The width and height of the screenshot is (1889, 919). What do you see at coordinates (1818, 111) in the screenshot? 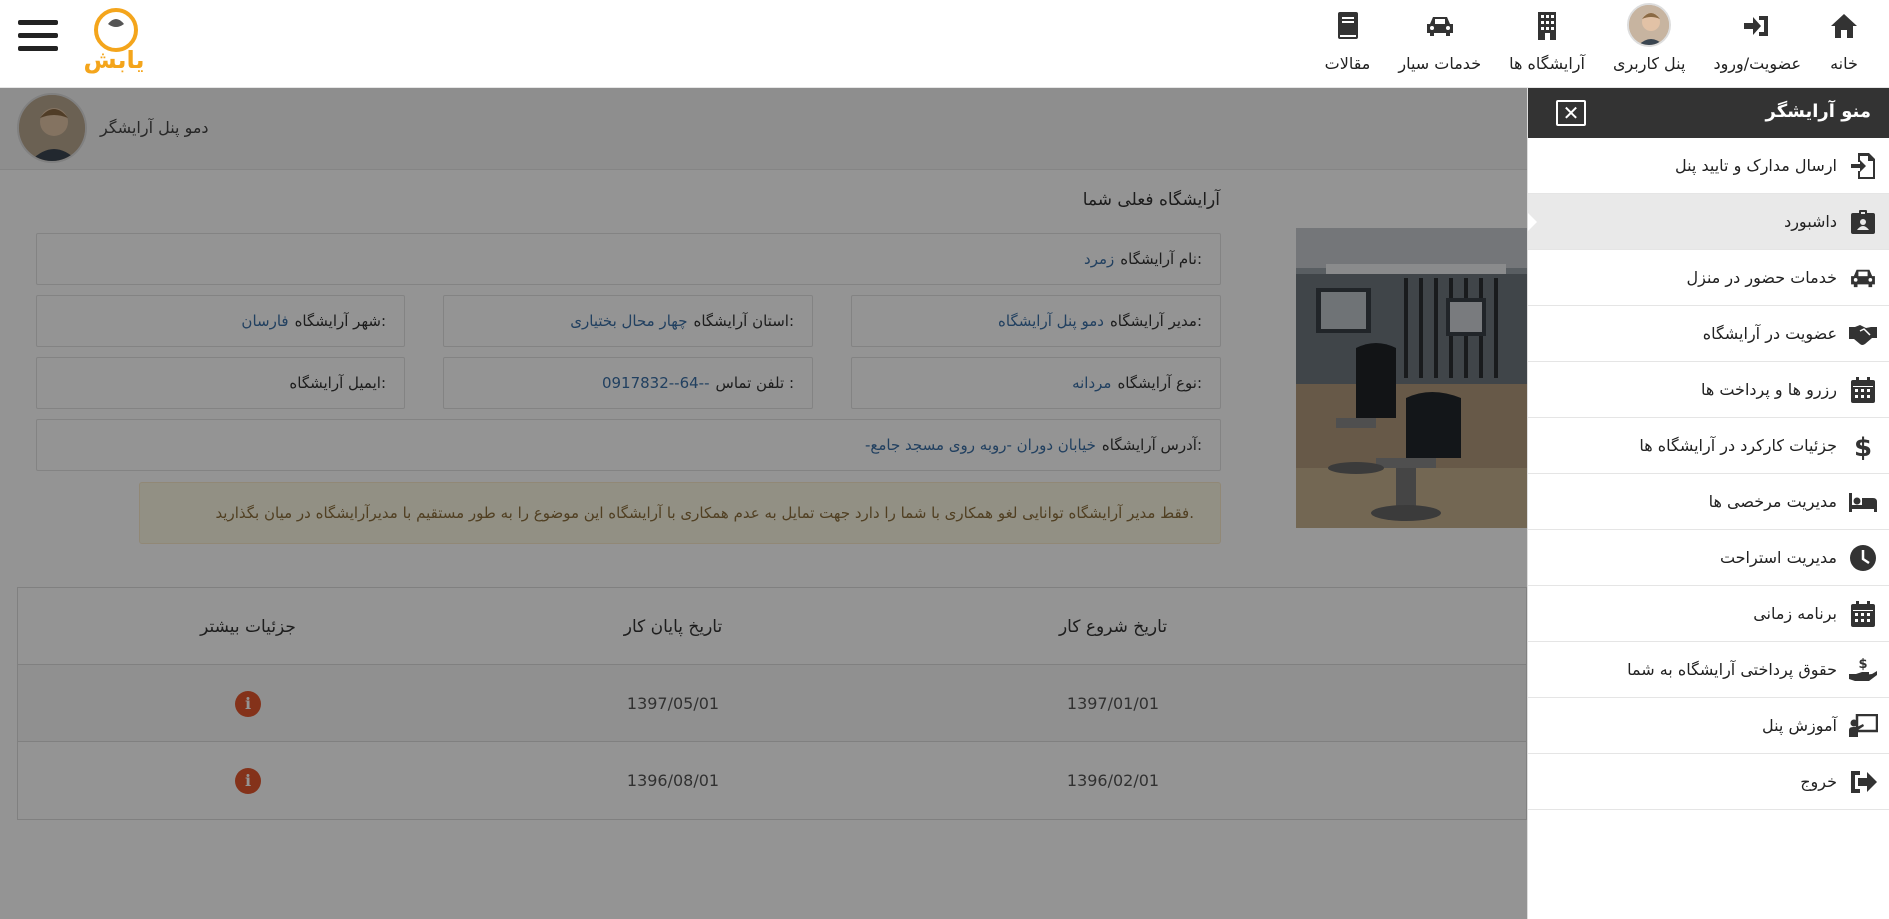
I see `sidebar-title: منو آرایشگر` at bounding box center [1818, 111].